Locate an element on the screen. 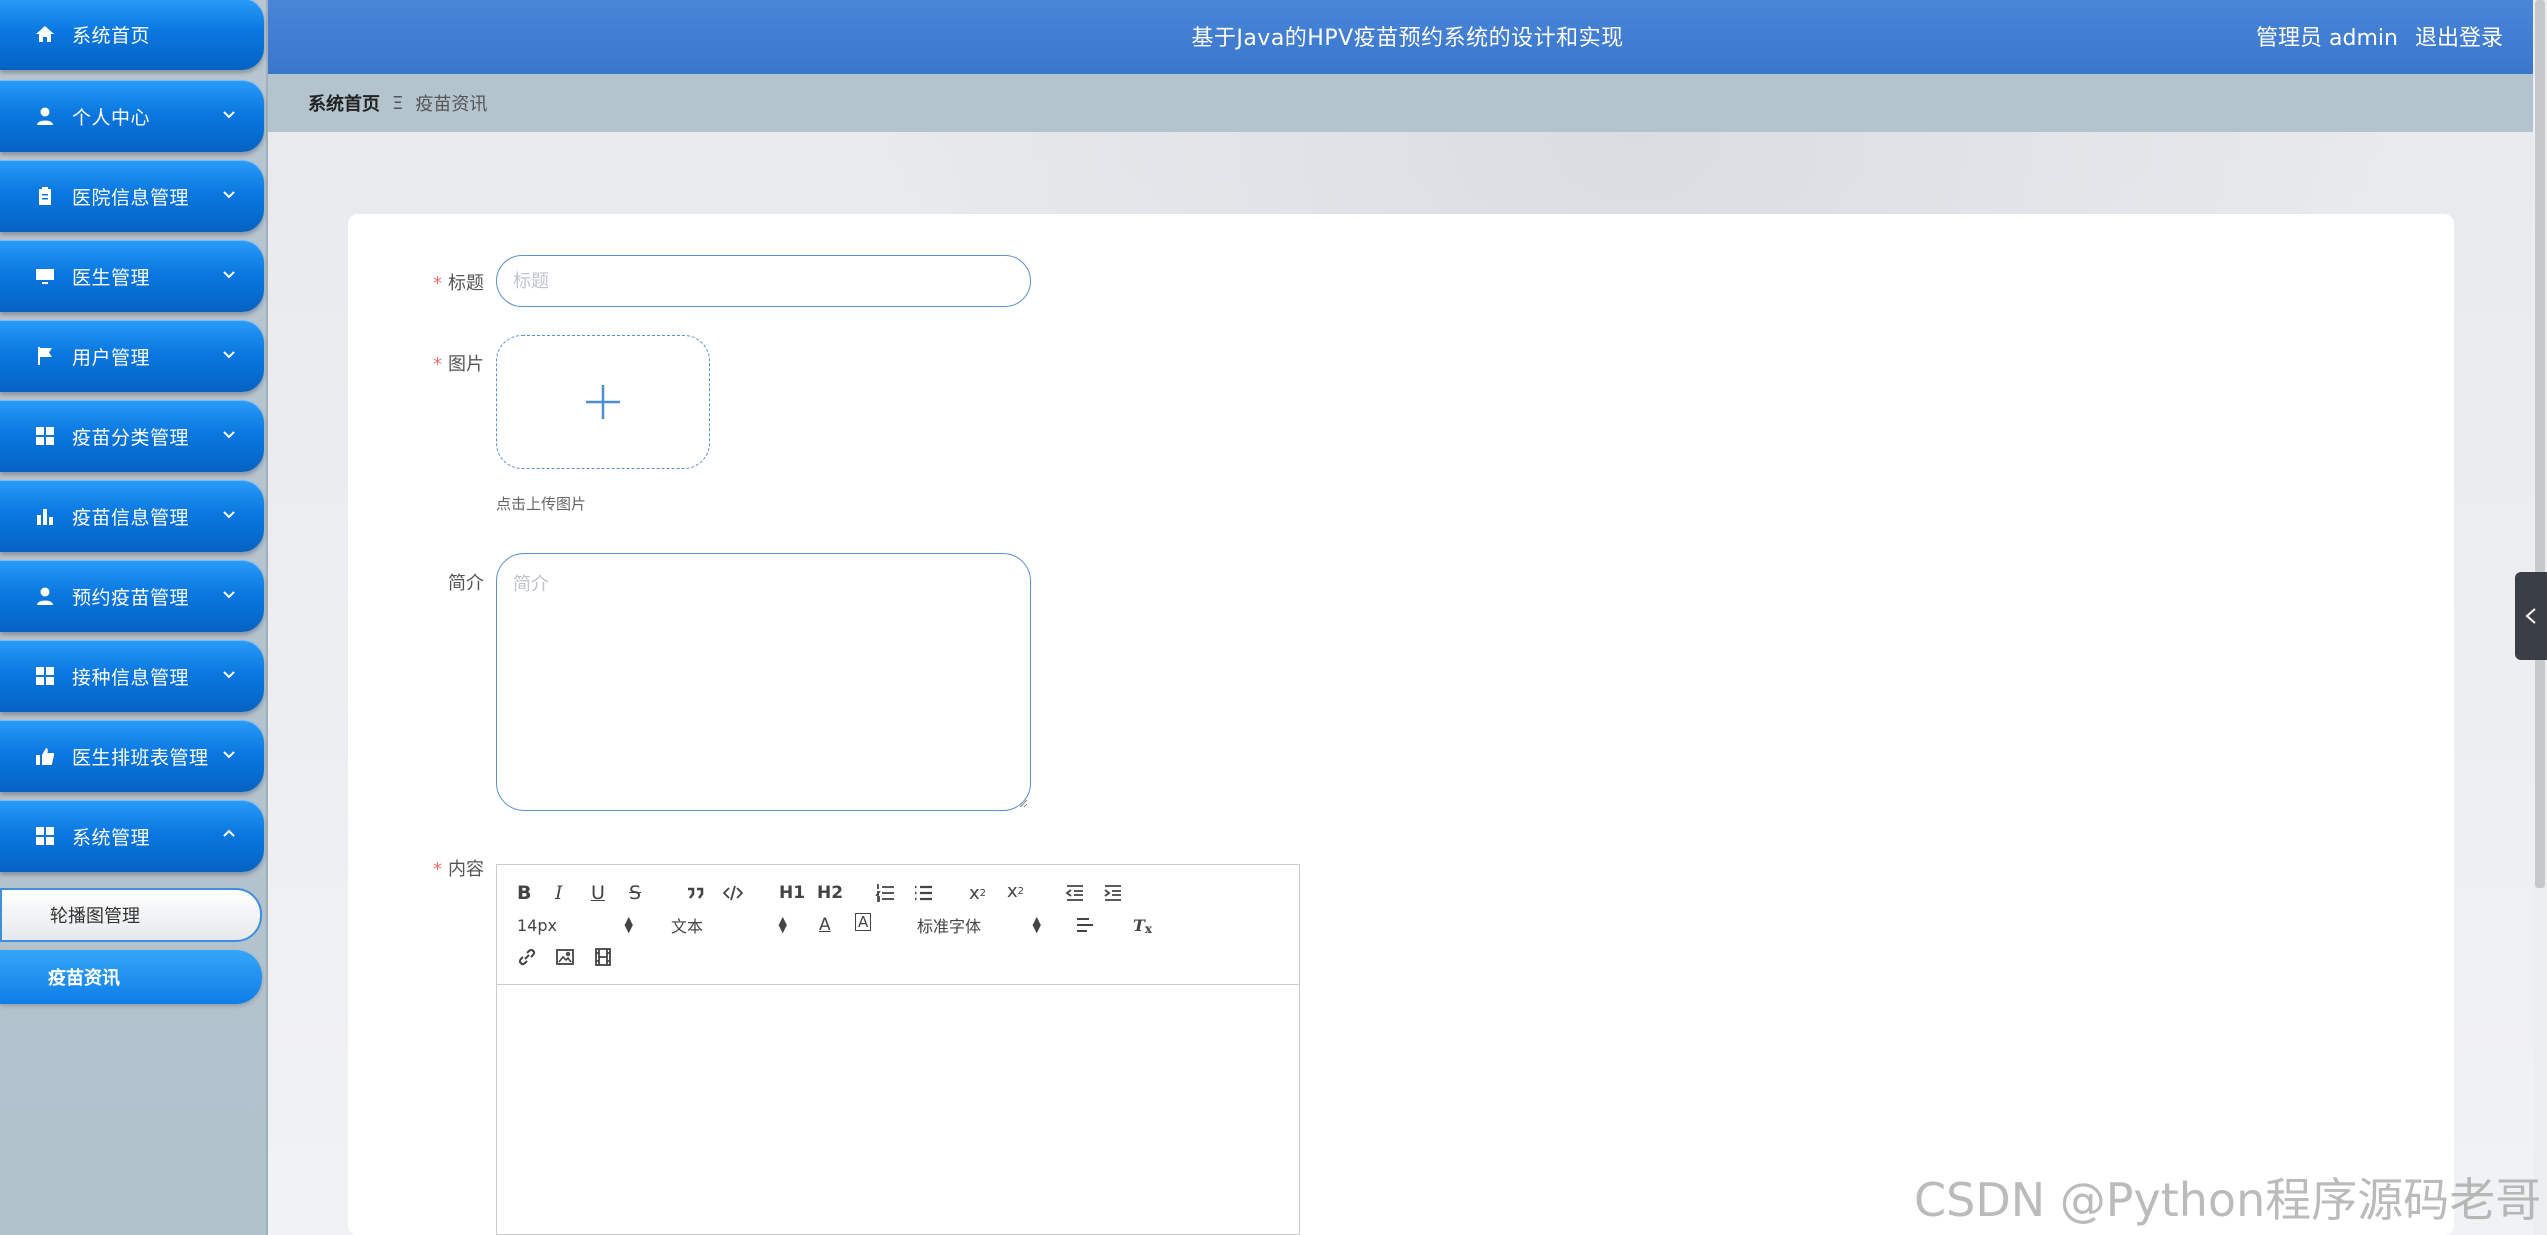  sidebar-item-user: 用户管理 is located at coordinates (132, 356).